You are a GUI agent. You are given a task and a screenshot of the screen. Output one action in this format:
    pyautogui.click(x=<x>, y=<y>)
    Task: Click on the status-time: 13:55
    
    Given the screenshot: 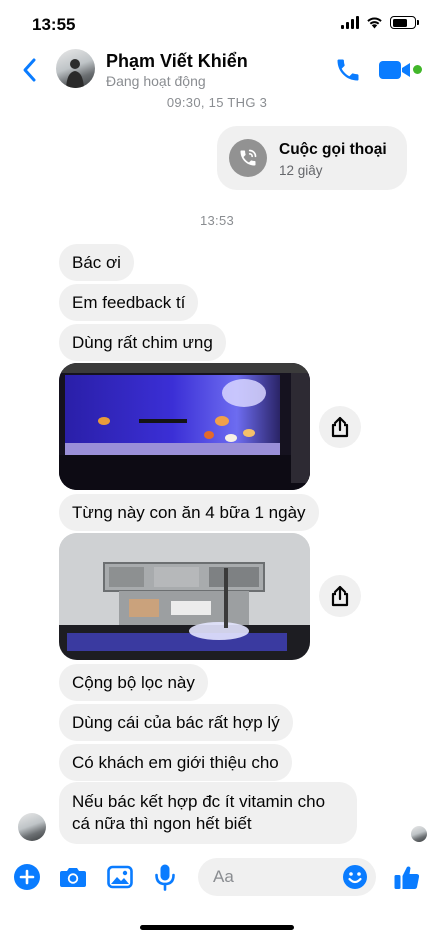 What is the action you would take?
    pyautogui.click(x=54, y=24)
    